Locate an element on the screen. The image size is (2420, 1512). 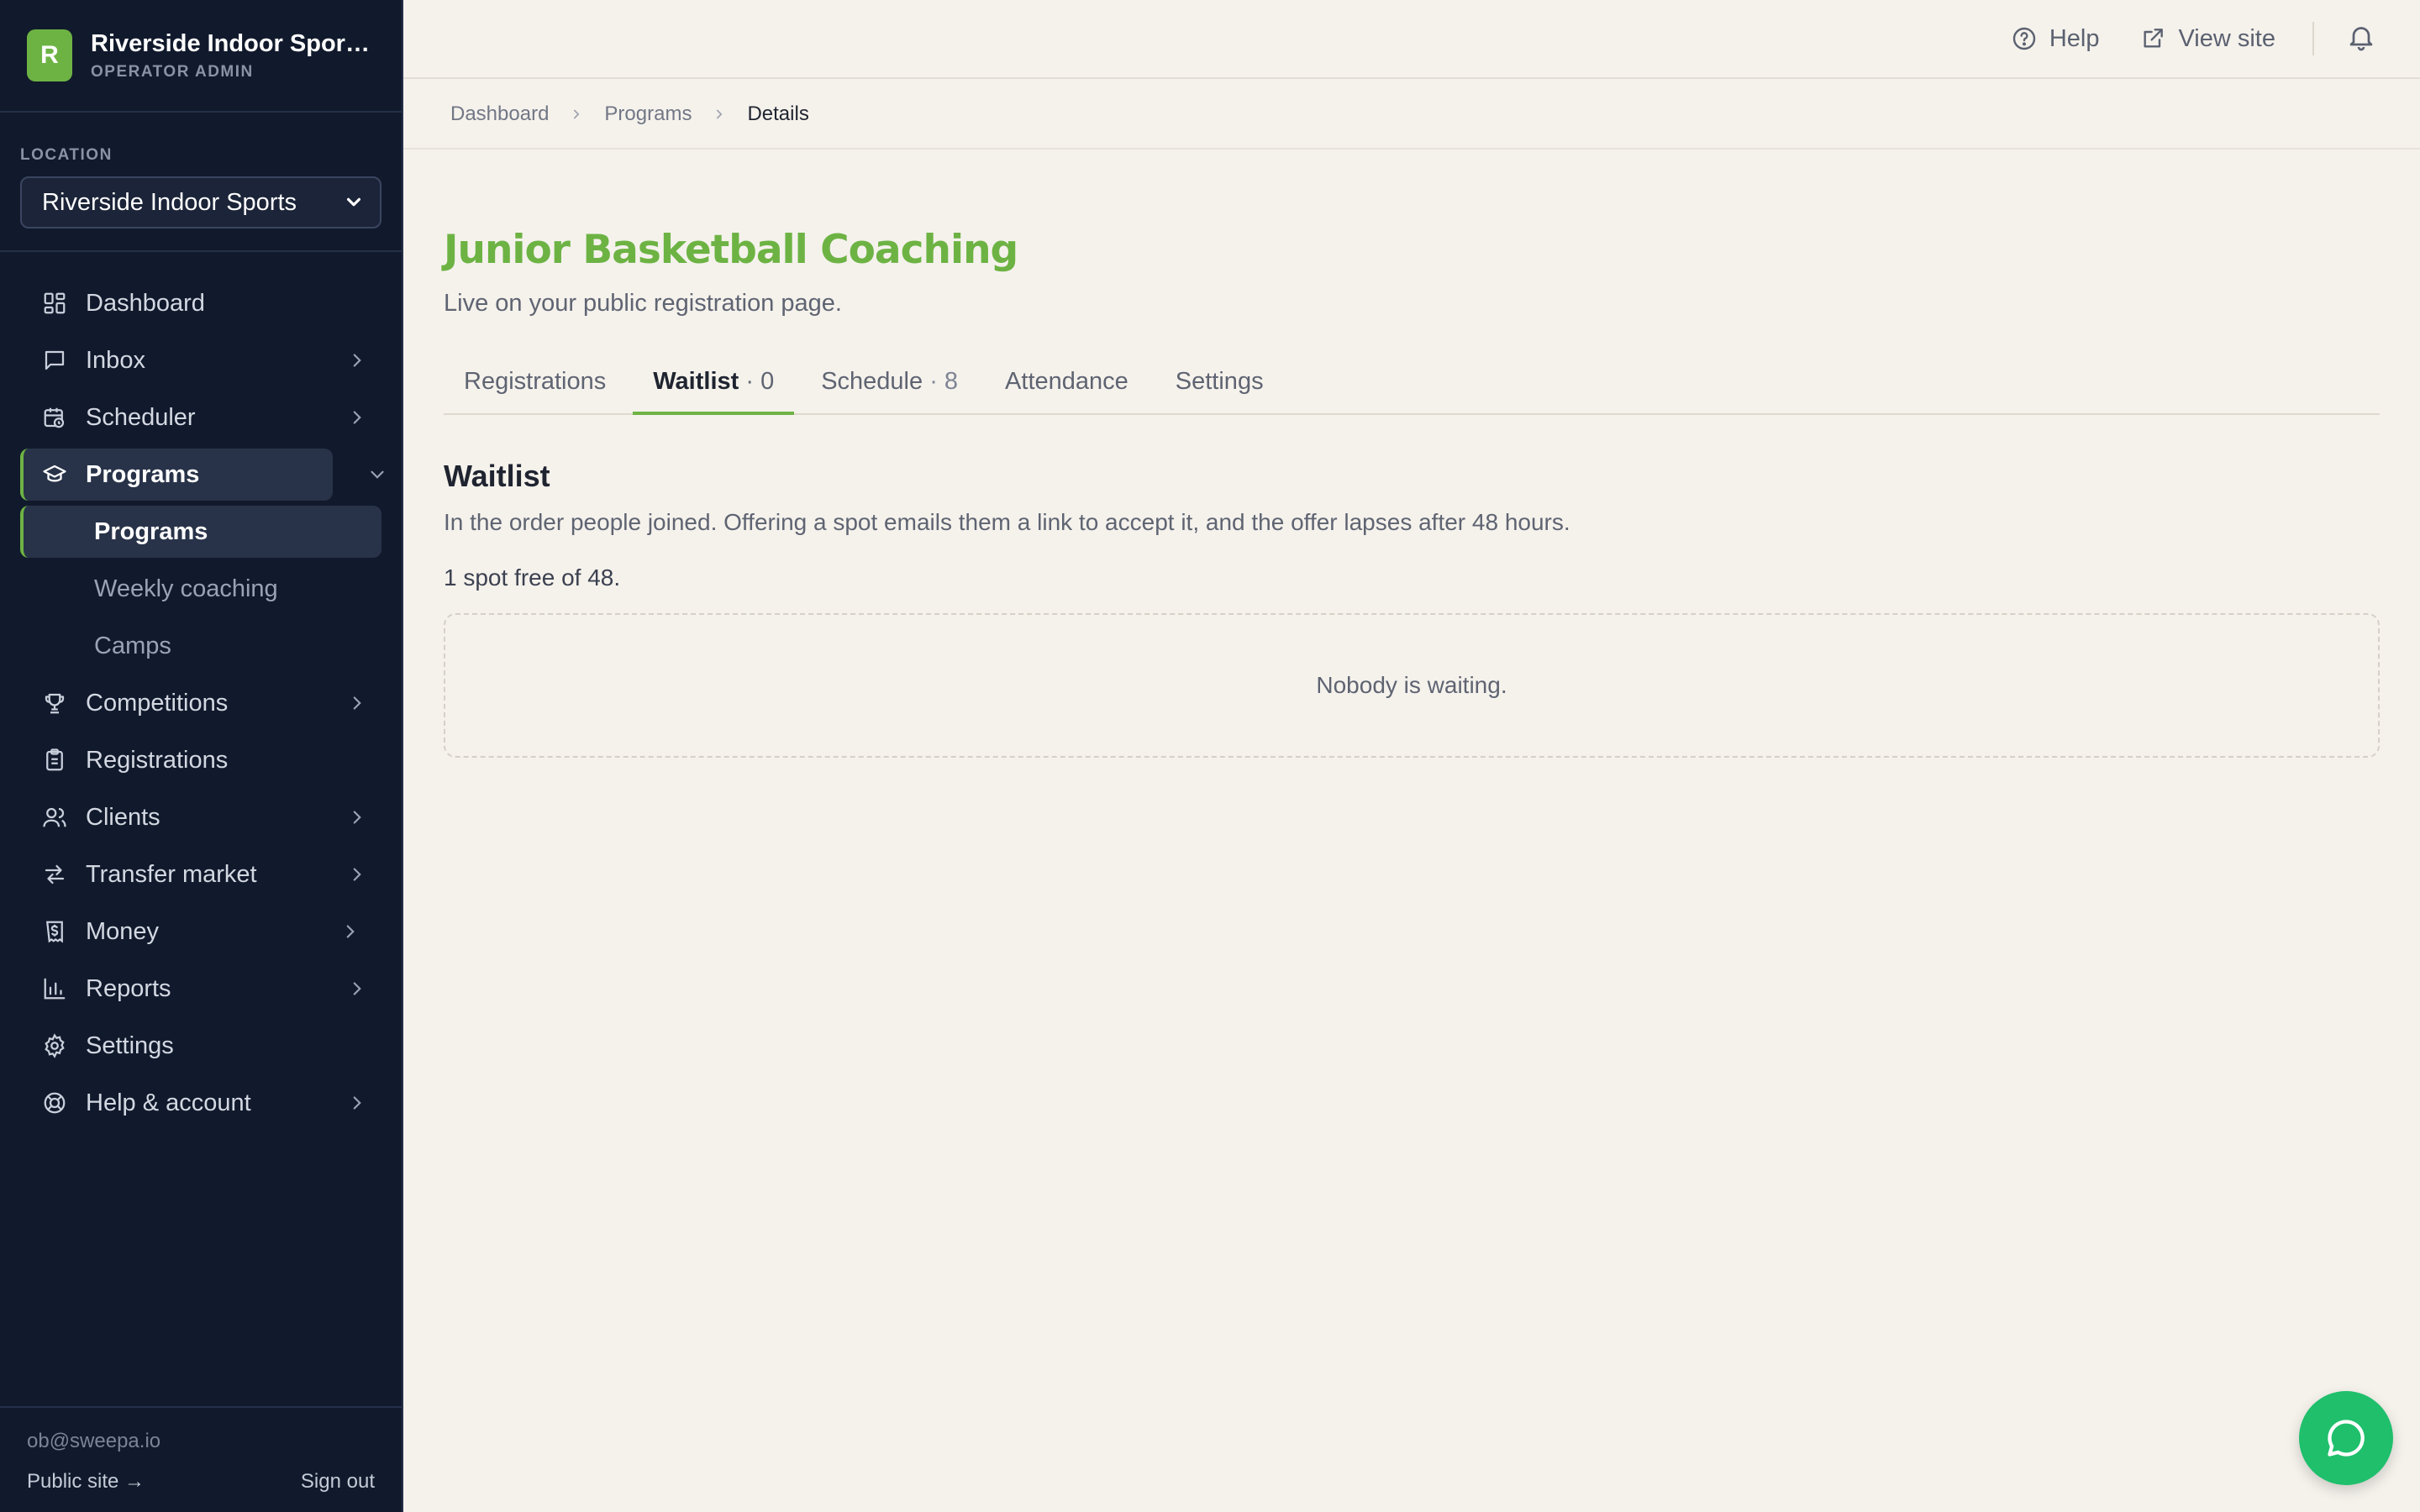
breadcrumb-programs: Programs is located at coordinates (648, 114).